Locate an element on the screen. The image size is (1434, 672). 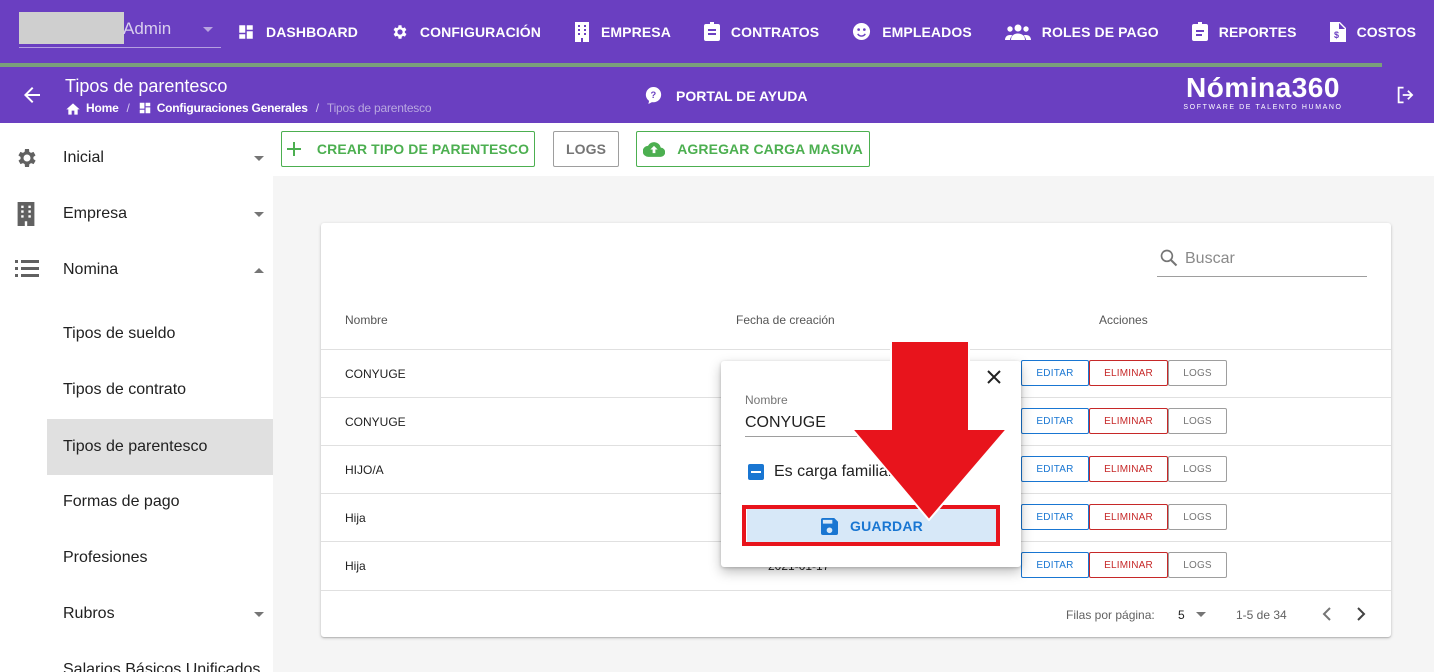
back-arrow-icon is located at coordinates (32, 95).